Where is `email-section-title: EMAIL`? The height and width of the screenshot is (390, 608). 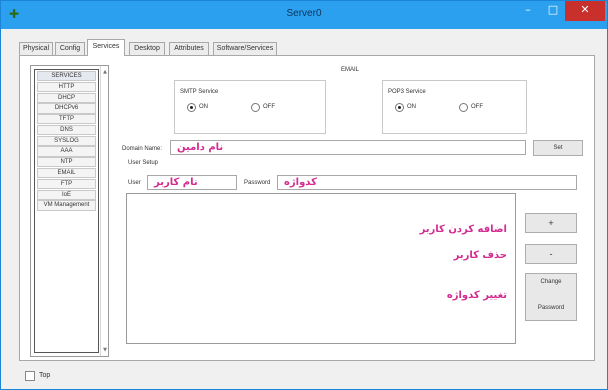
email-section-title: EMAIL is located at coordinates (350, 70).